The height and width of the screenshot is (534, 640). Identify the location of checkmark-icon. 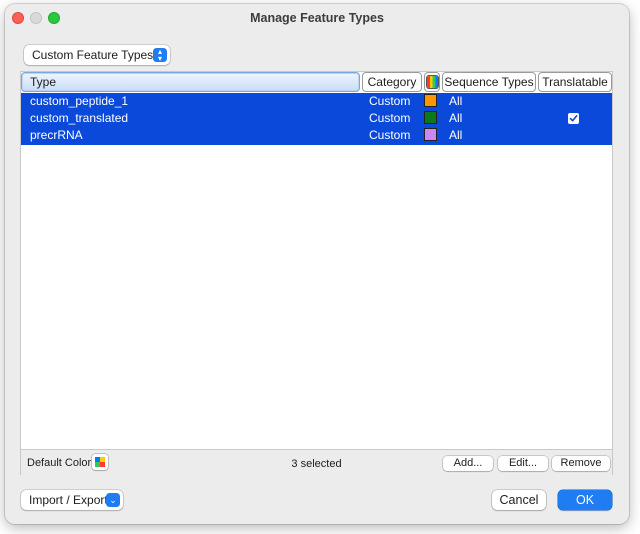
(573, 118).